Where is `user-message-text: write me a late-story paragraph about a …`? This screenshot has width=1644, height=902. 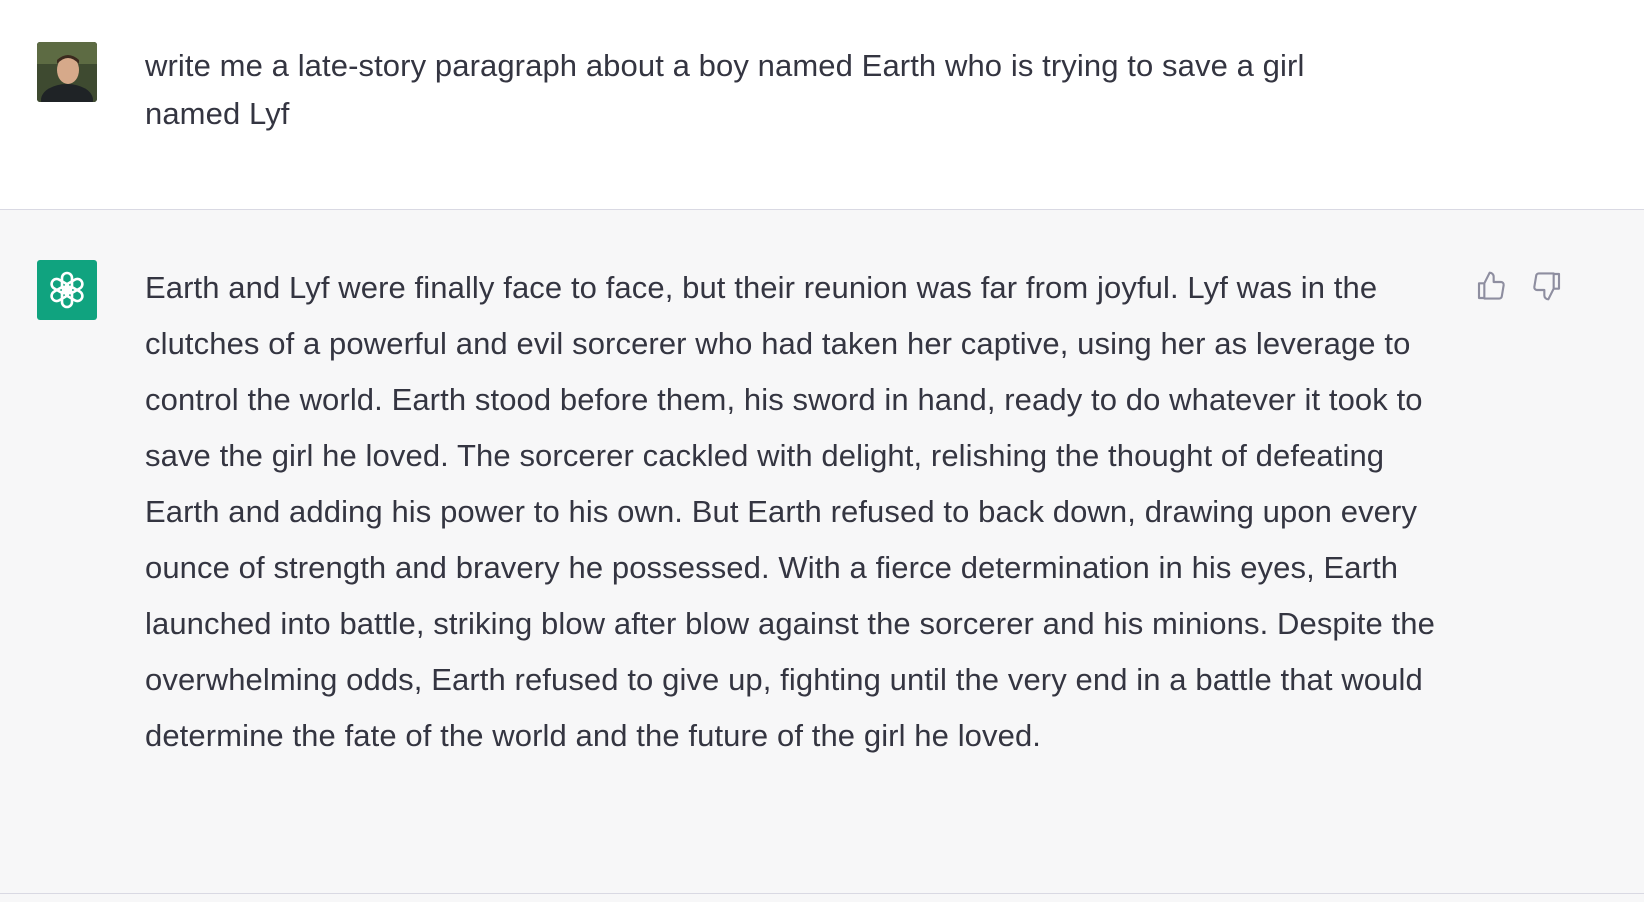 user-message-text: write me a late-story paragraph about a … is located at coordinates (725, 89).